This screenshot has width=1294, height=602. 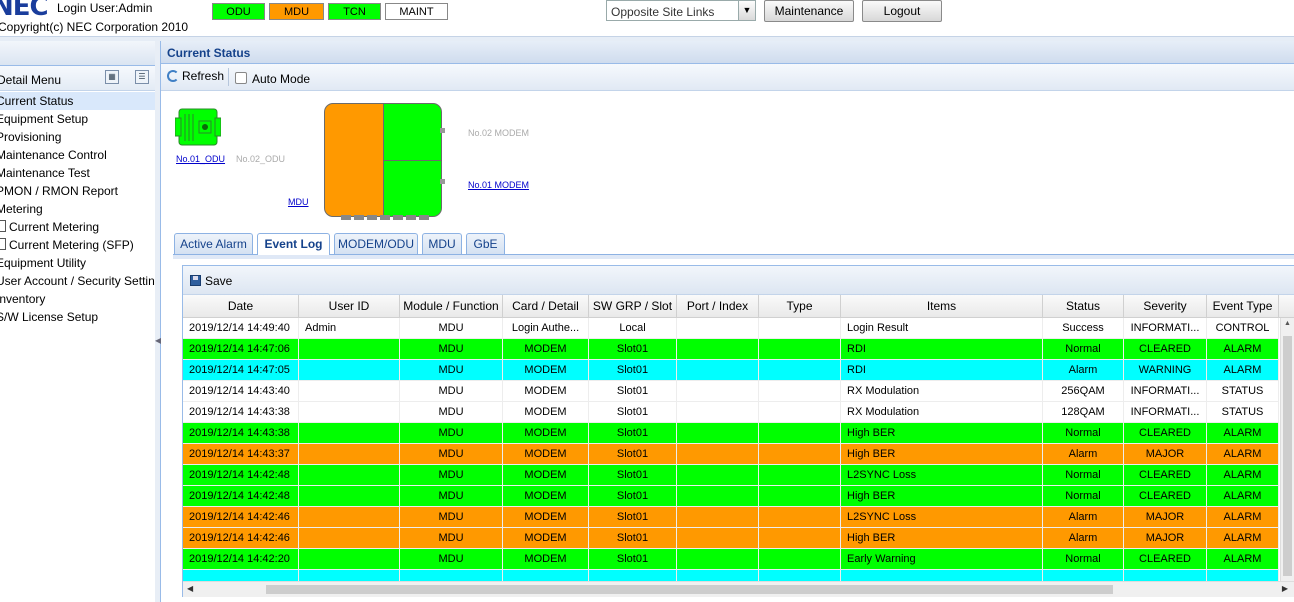 What do you see at coordinates (77, 53) in the screenshot?
I see `sidebar-top-bar` at bounding box center [77, 53].